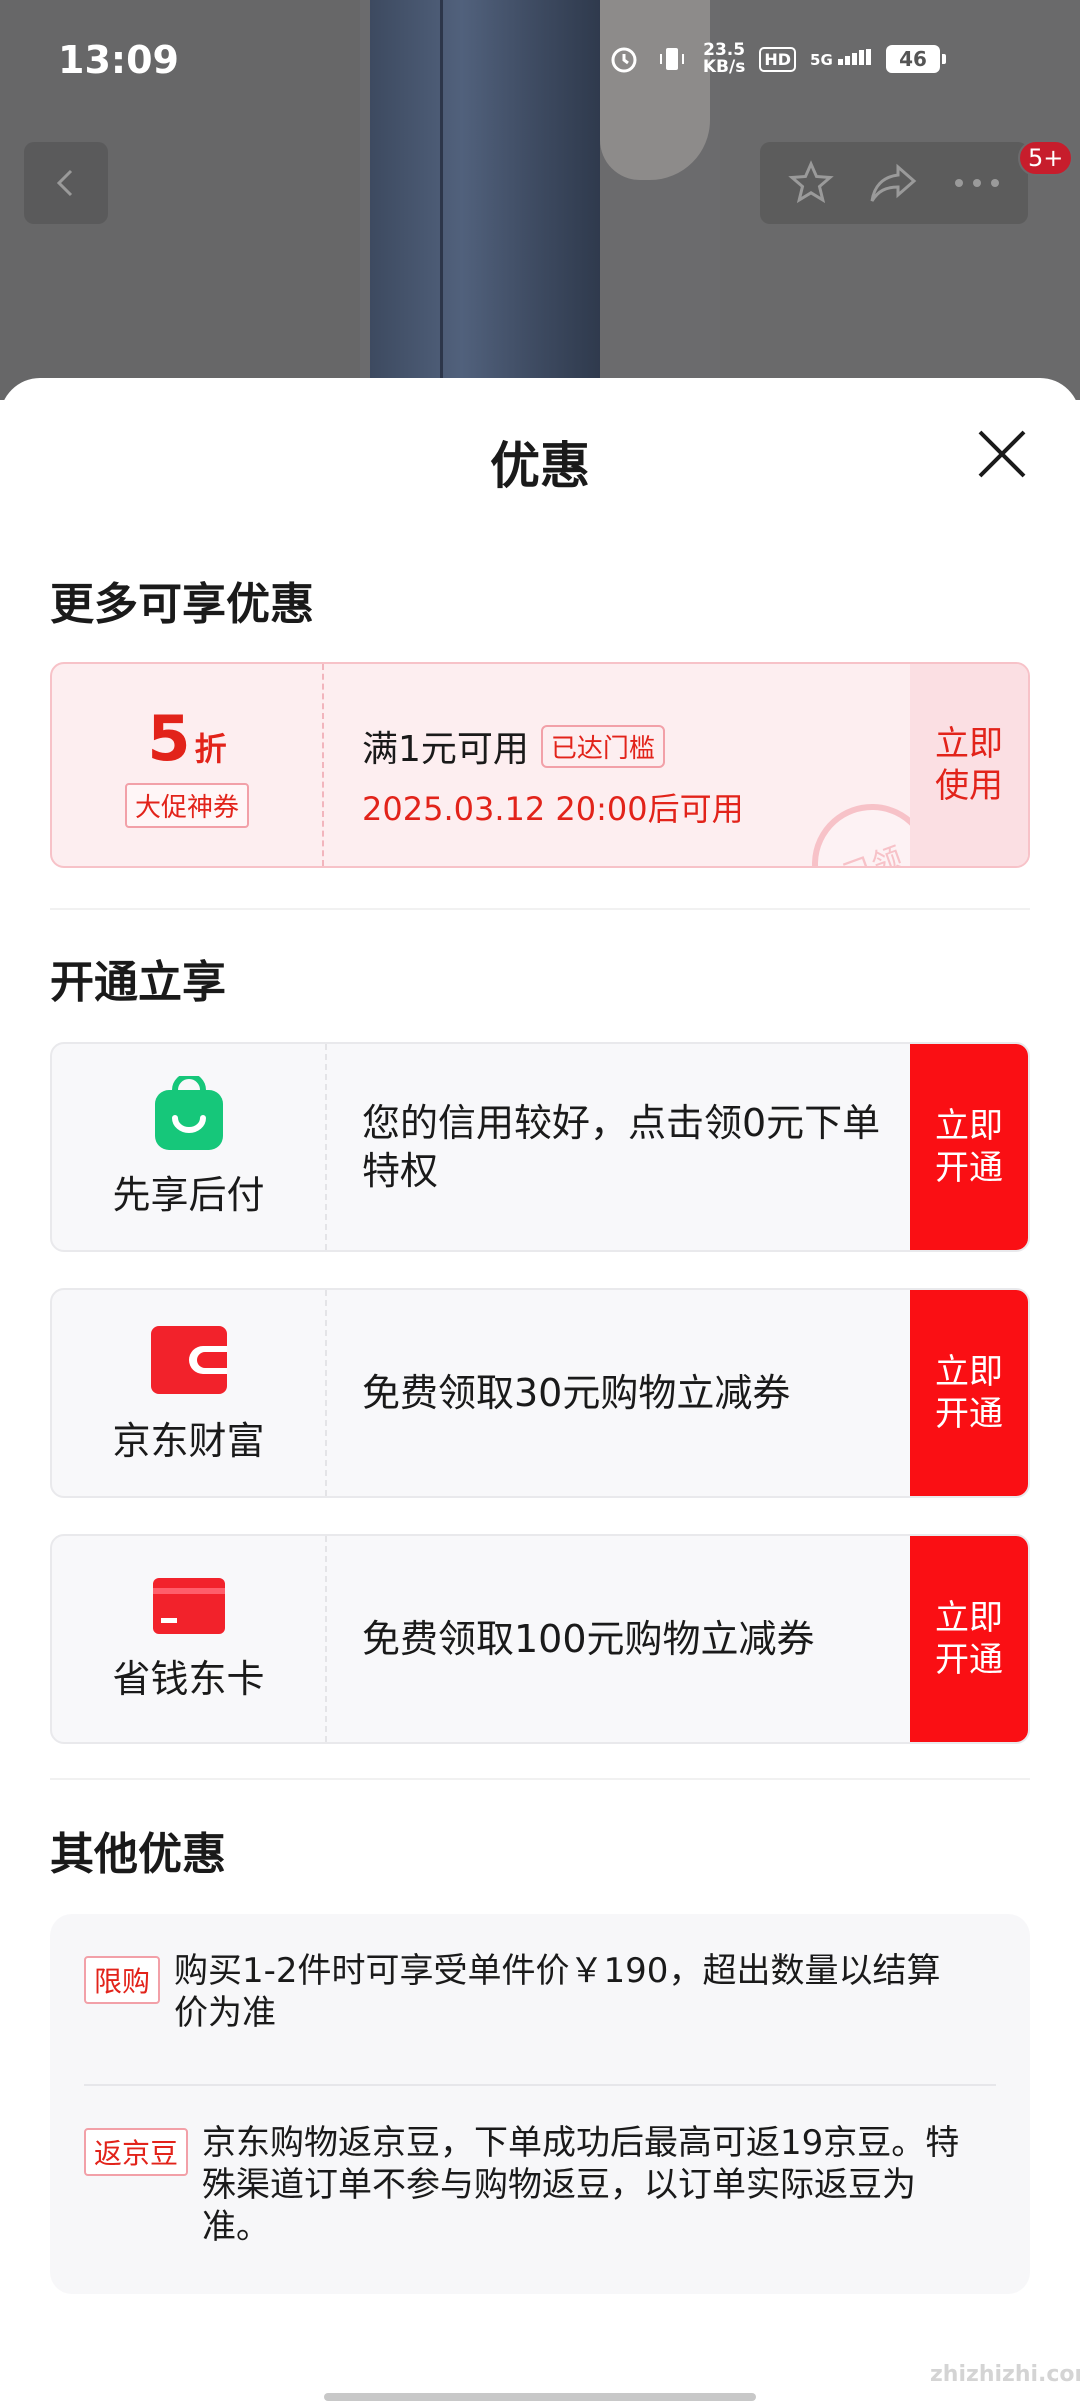  What do you see at coordinates (854, 57) in the screenshot?
I see `signal-bars-icon` at bounding box center [854, 57].